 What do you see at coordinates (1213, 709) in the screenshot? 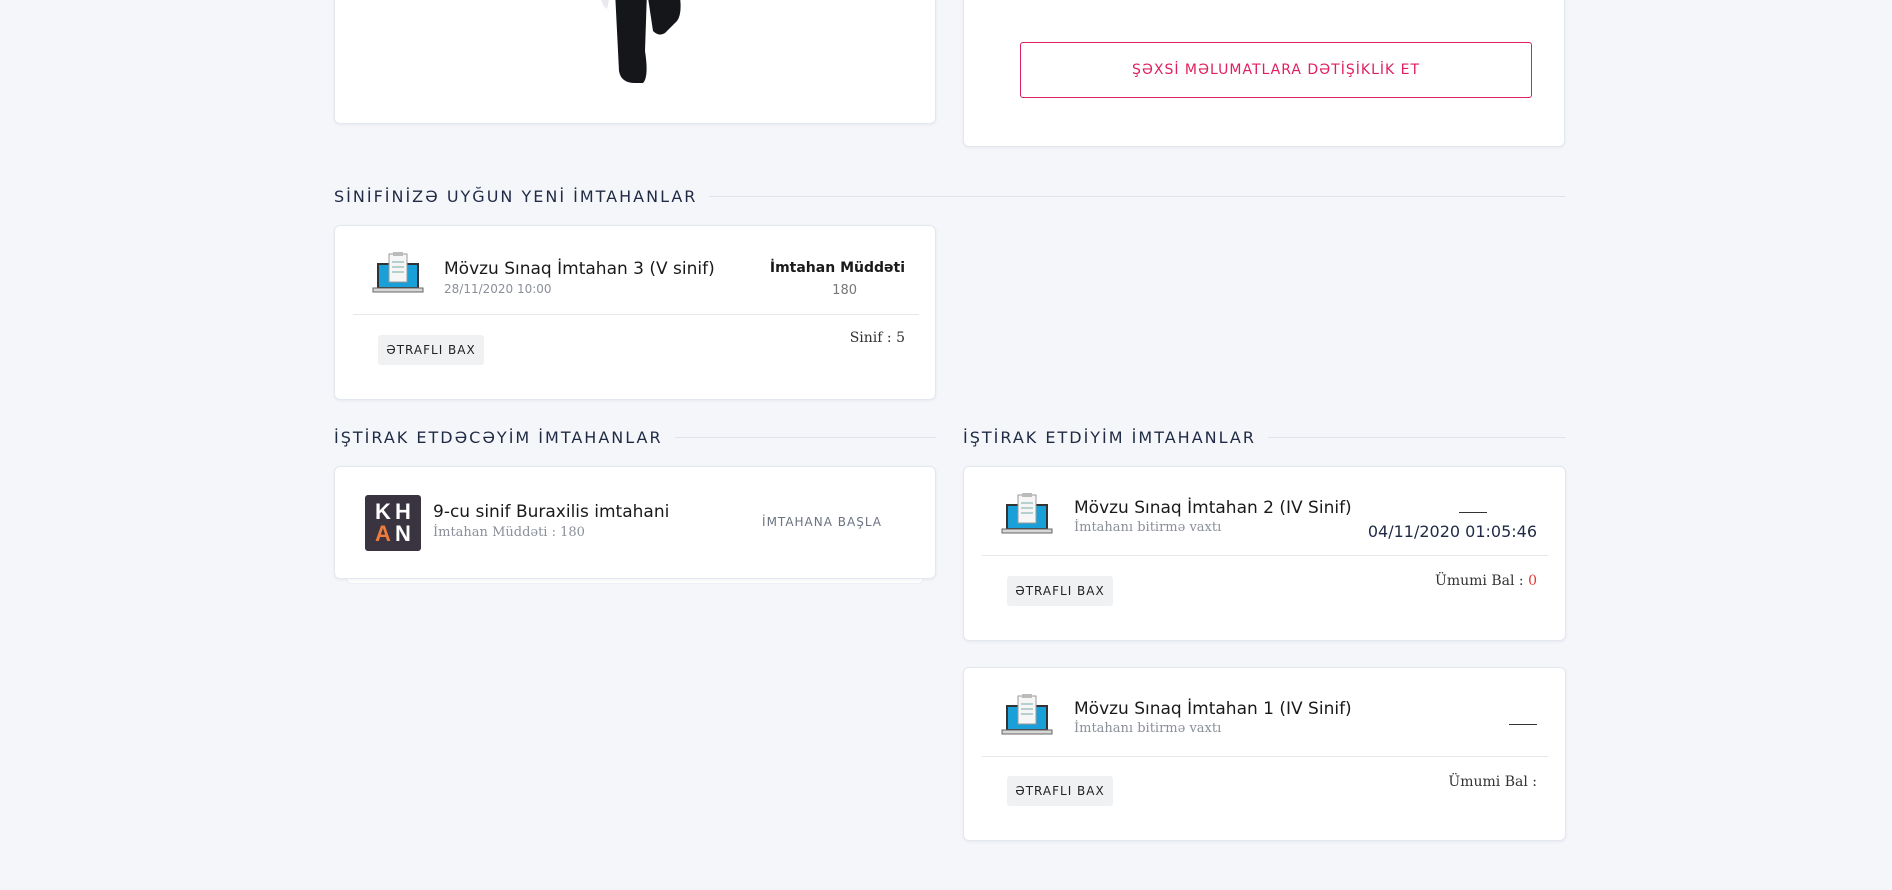
I see `exam-title: Mövzu Sınaq İmtahan 1 (IV Sinif)` at bounding box center [1213, 709].